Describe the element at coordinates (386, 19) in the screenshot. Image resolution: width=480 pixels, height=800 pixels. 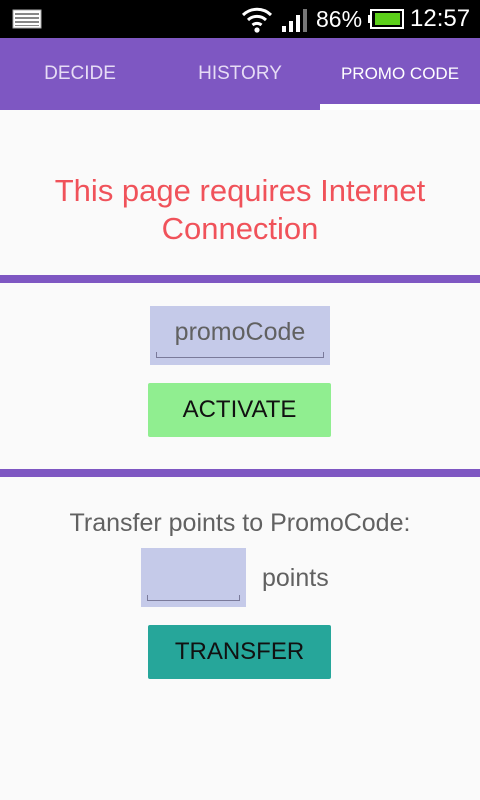
I see `battery-icon` at that location.